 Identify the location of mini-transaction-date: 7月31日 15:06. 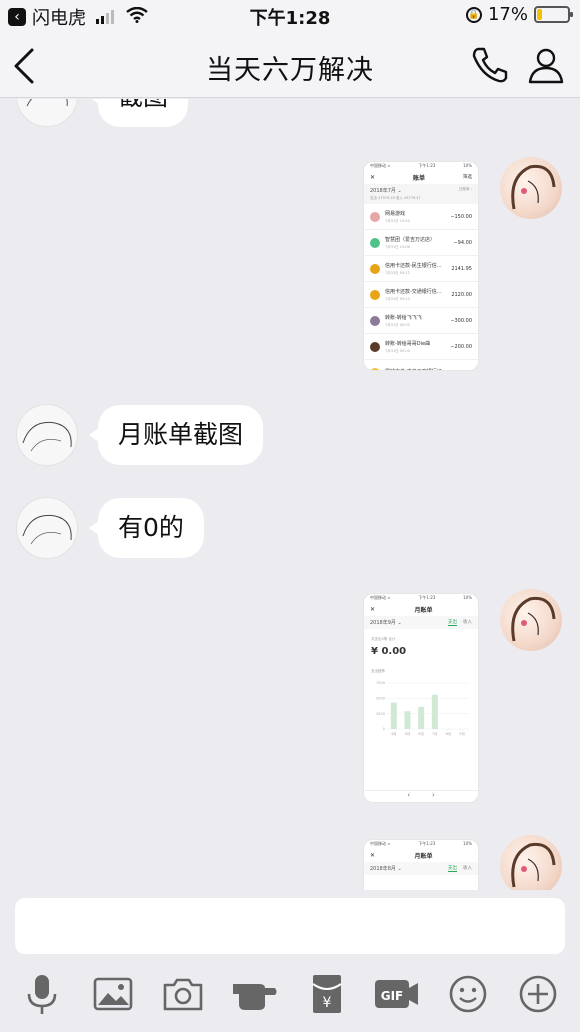
(397, 246).